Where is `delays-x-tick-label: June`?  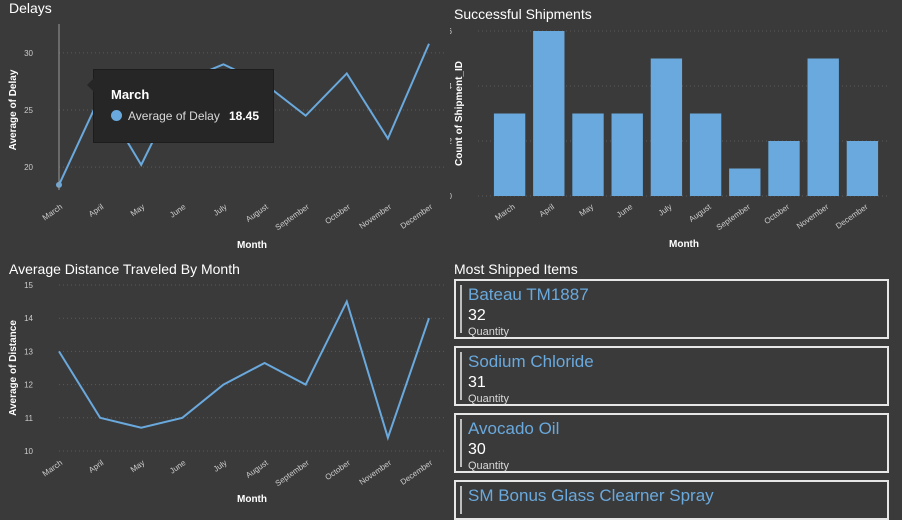
delays-x-tick-label: June is located at coordinates (178, 211).